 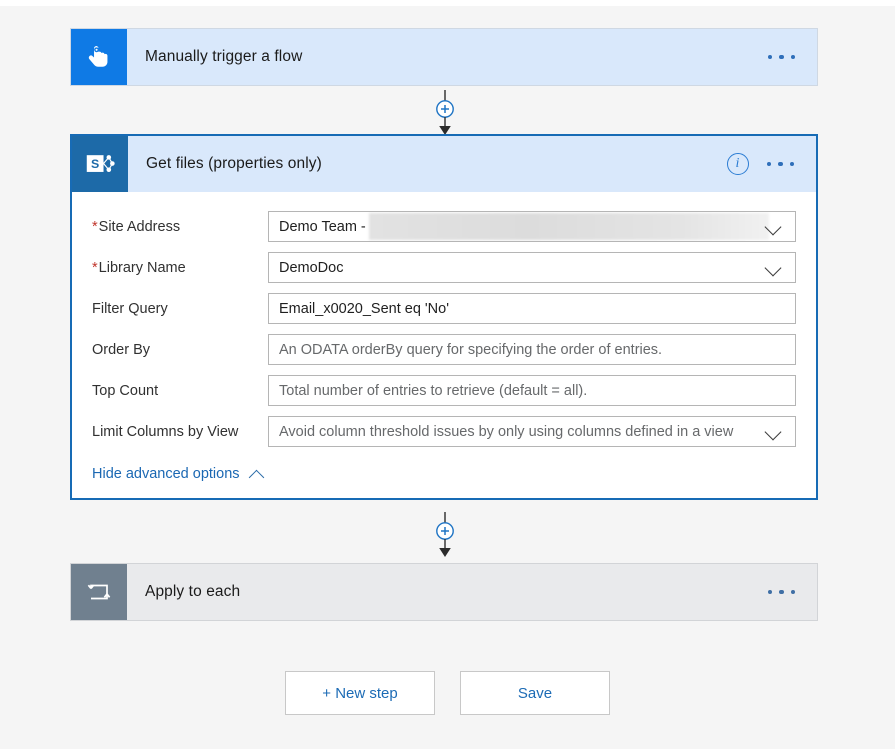 What do you see at coordinates (444, 164) in the screenshot?
I see `action-card-header: S Get files (properties only) i` at bounding box center [444, 164].